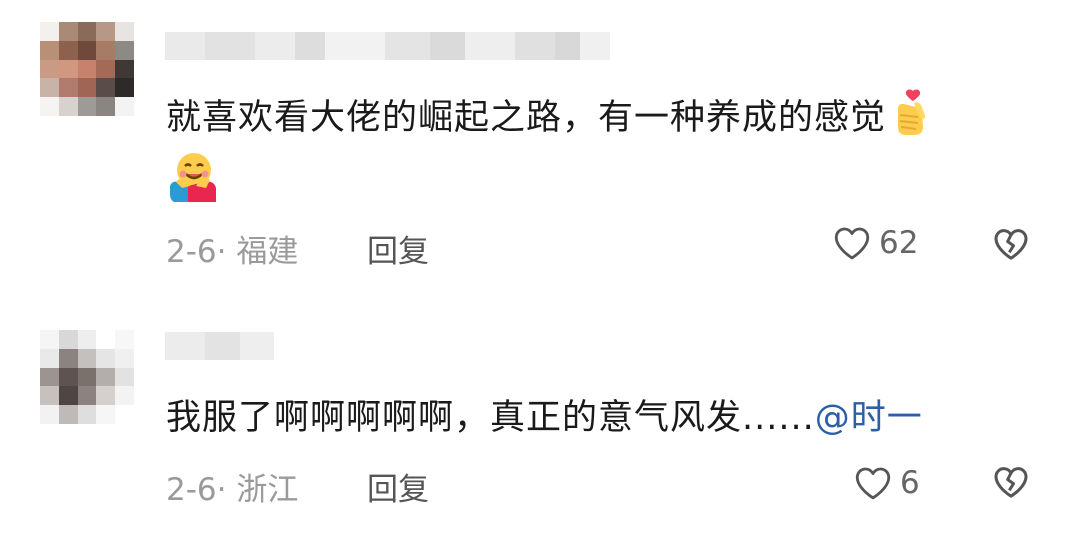 The image size is (1080, 539). What do you see at coordinates (193, 177) in the screenshot?
I see `hugging-face-emoji` at bounding box center [193, 177].